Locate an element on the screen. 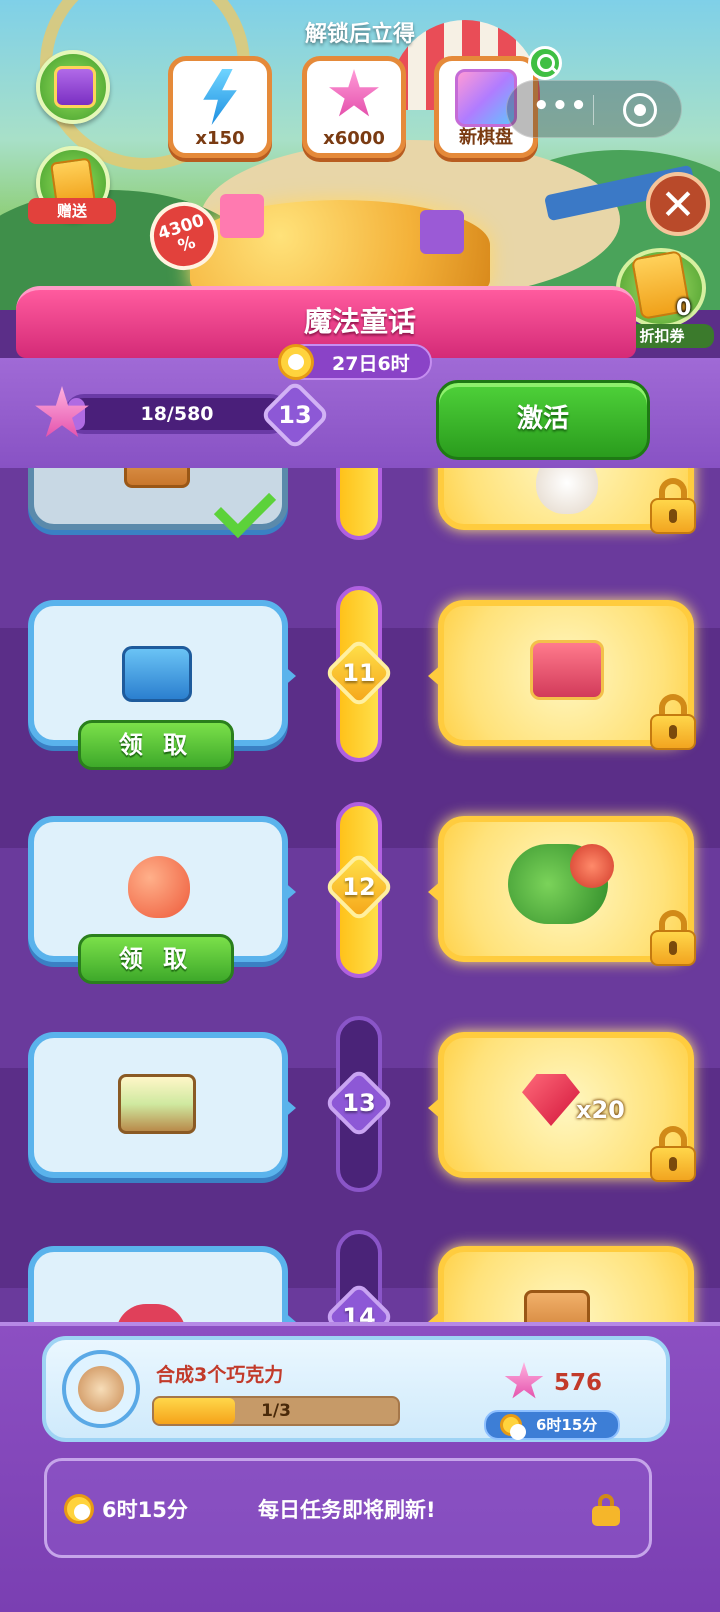 This screenshot has width=720, height=1612. flower-cake-icon is located at coordinates (157, 1104).